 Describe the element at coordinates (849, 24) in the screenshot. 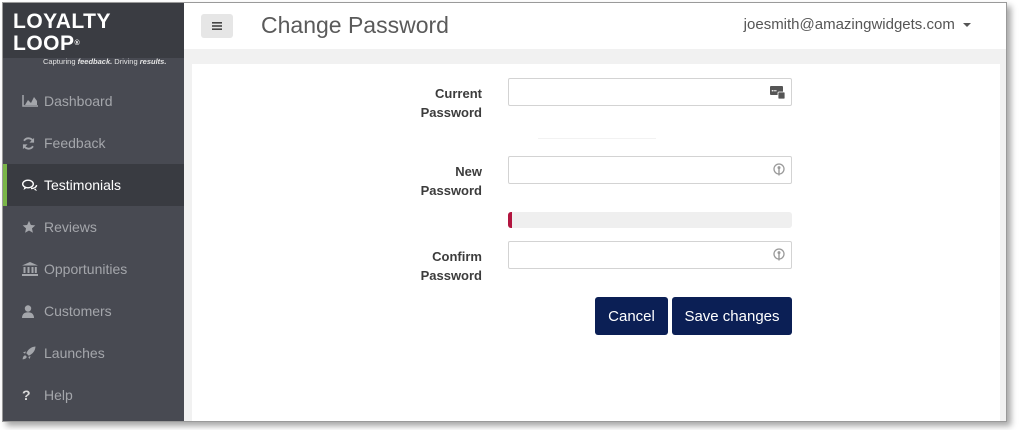

I see `user-email: joesmith@amazingwidgets.com` at that location.